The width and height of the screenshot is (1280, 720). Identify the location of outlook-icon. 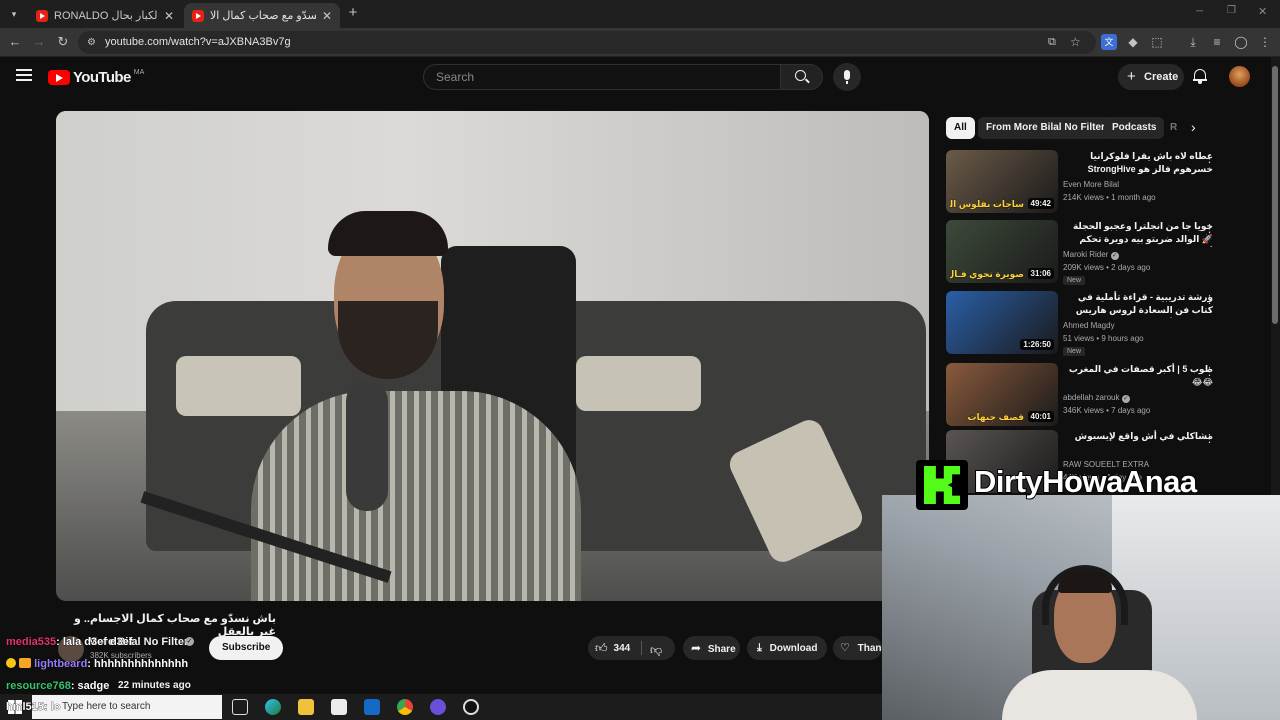
(372, 707).